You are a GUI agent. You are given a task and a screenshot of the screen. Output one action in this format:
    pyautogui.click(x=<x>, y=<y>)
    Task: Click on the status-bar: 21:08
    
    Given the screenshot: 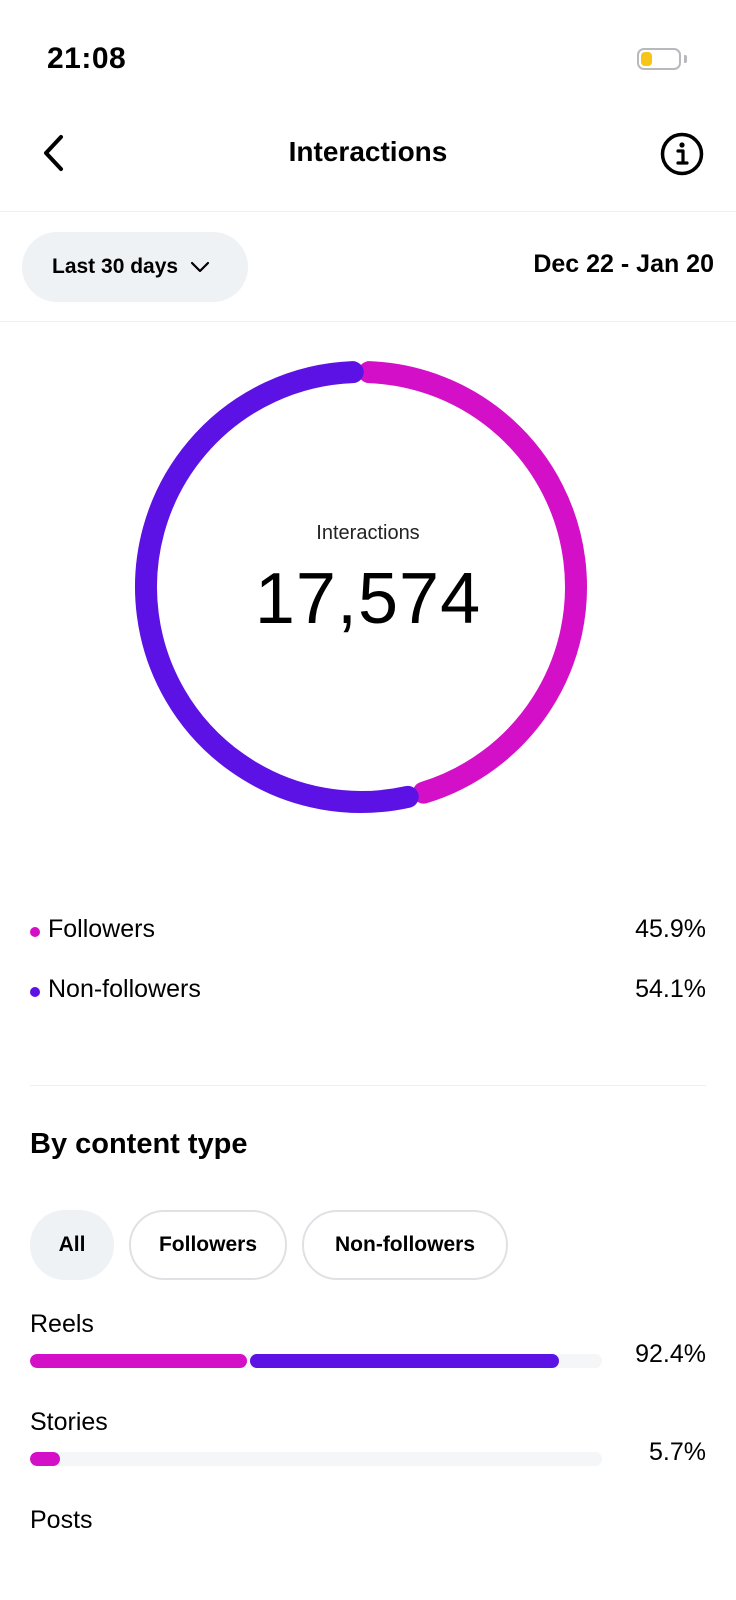 What is the action you would take?
    pyautogui.click(x=368, y=55)
    